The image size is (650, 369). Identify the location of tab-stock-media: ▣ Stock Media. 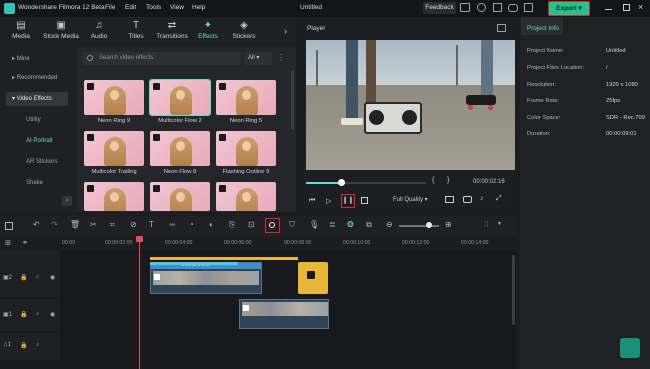
(61, 32).